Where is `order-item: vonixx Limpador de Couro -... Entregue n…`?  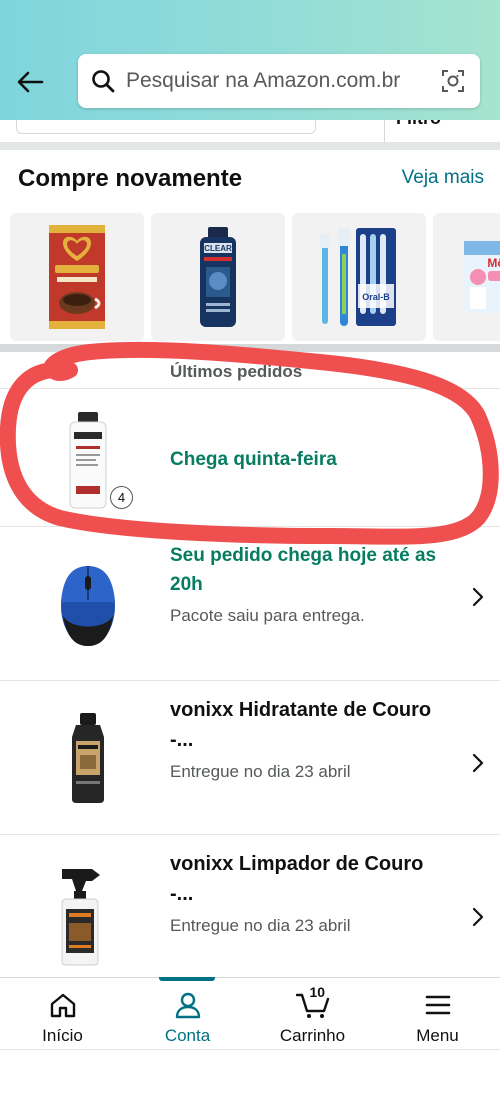 order-item: vonixx Limpador de Couro -... Entregue n… is located at coordinates (250, 906).